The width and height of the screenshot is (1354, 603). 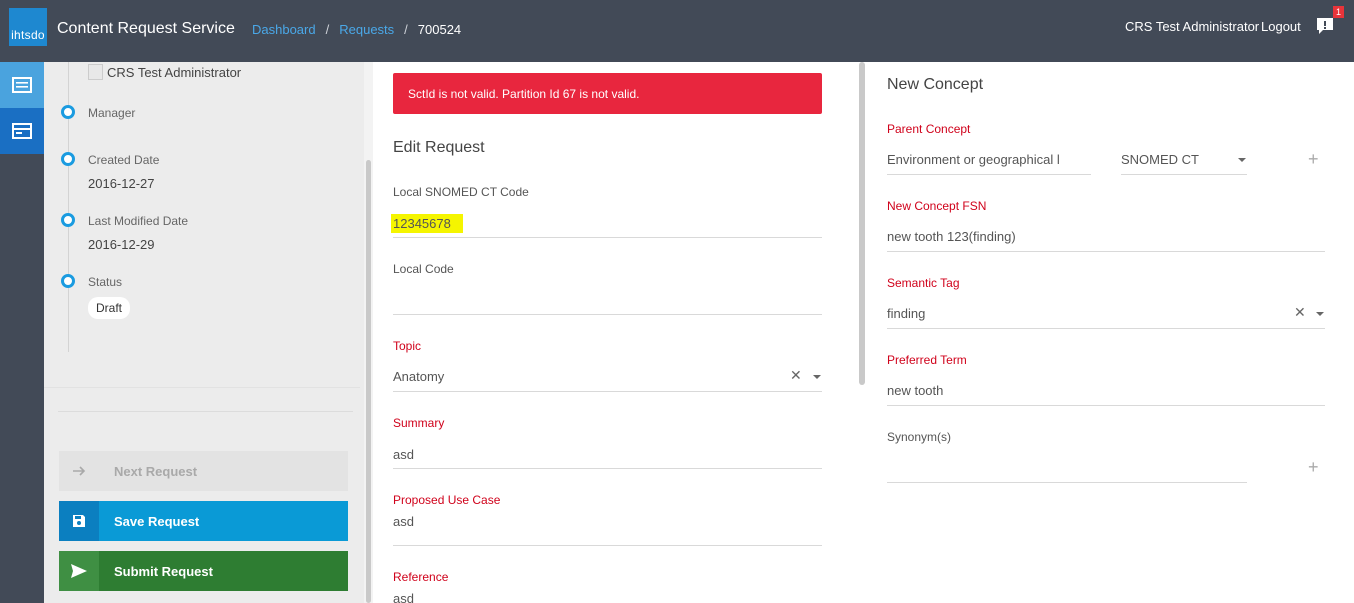 What do you see at coordinates (862, 223) in the screenshot?
I see `form-scrollbar` at bounding box center [862, 223].